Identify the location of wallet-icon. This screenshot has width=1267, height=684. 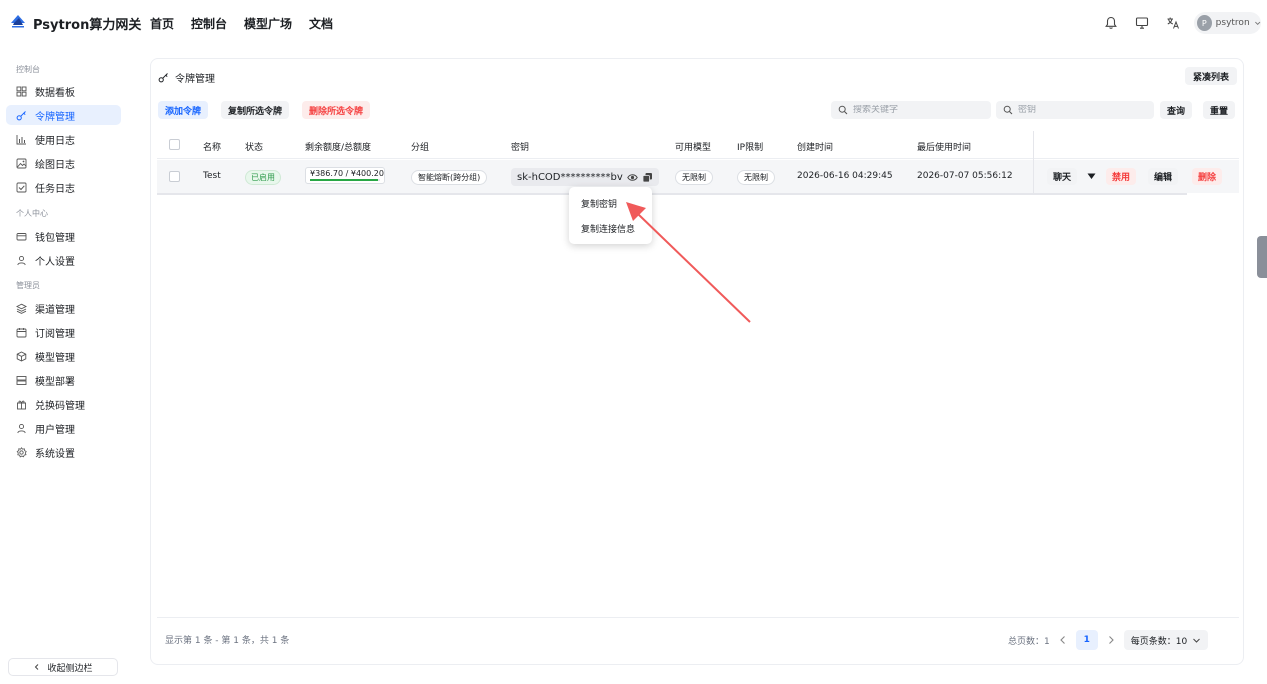
(21, 236).